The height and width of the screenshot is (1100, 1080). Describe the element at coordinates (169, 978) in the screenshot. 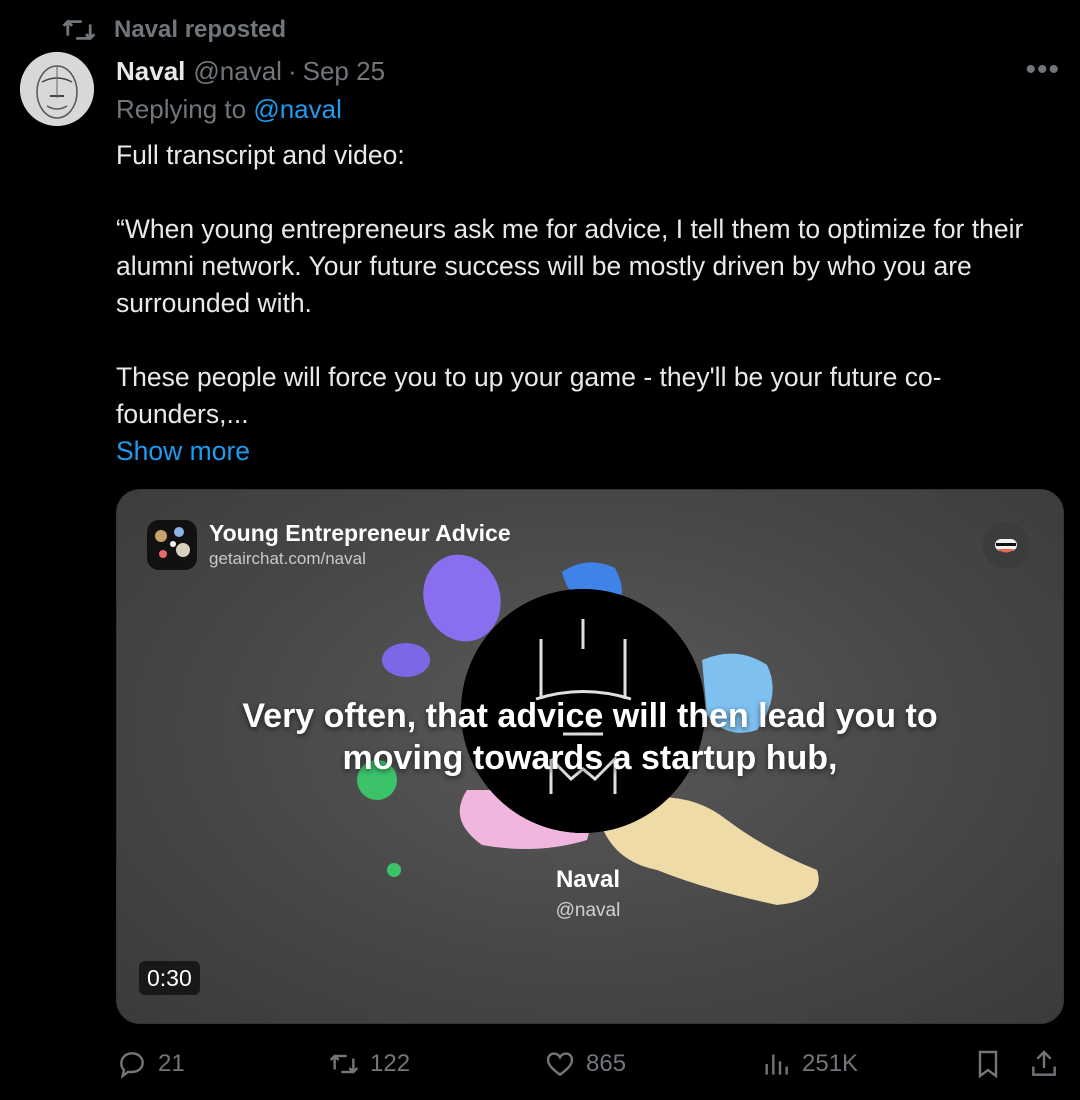

I see `video-duration-badge: 0:30` at that location.